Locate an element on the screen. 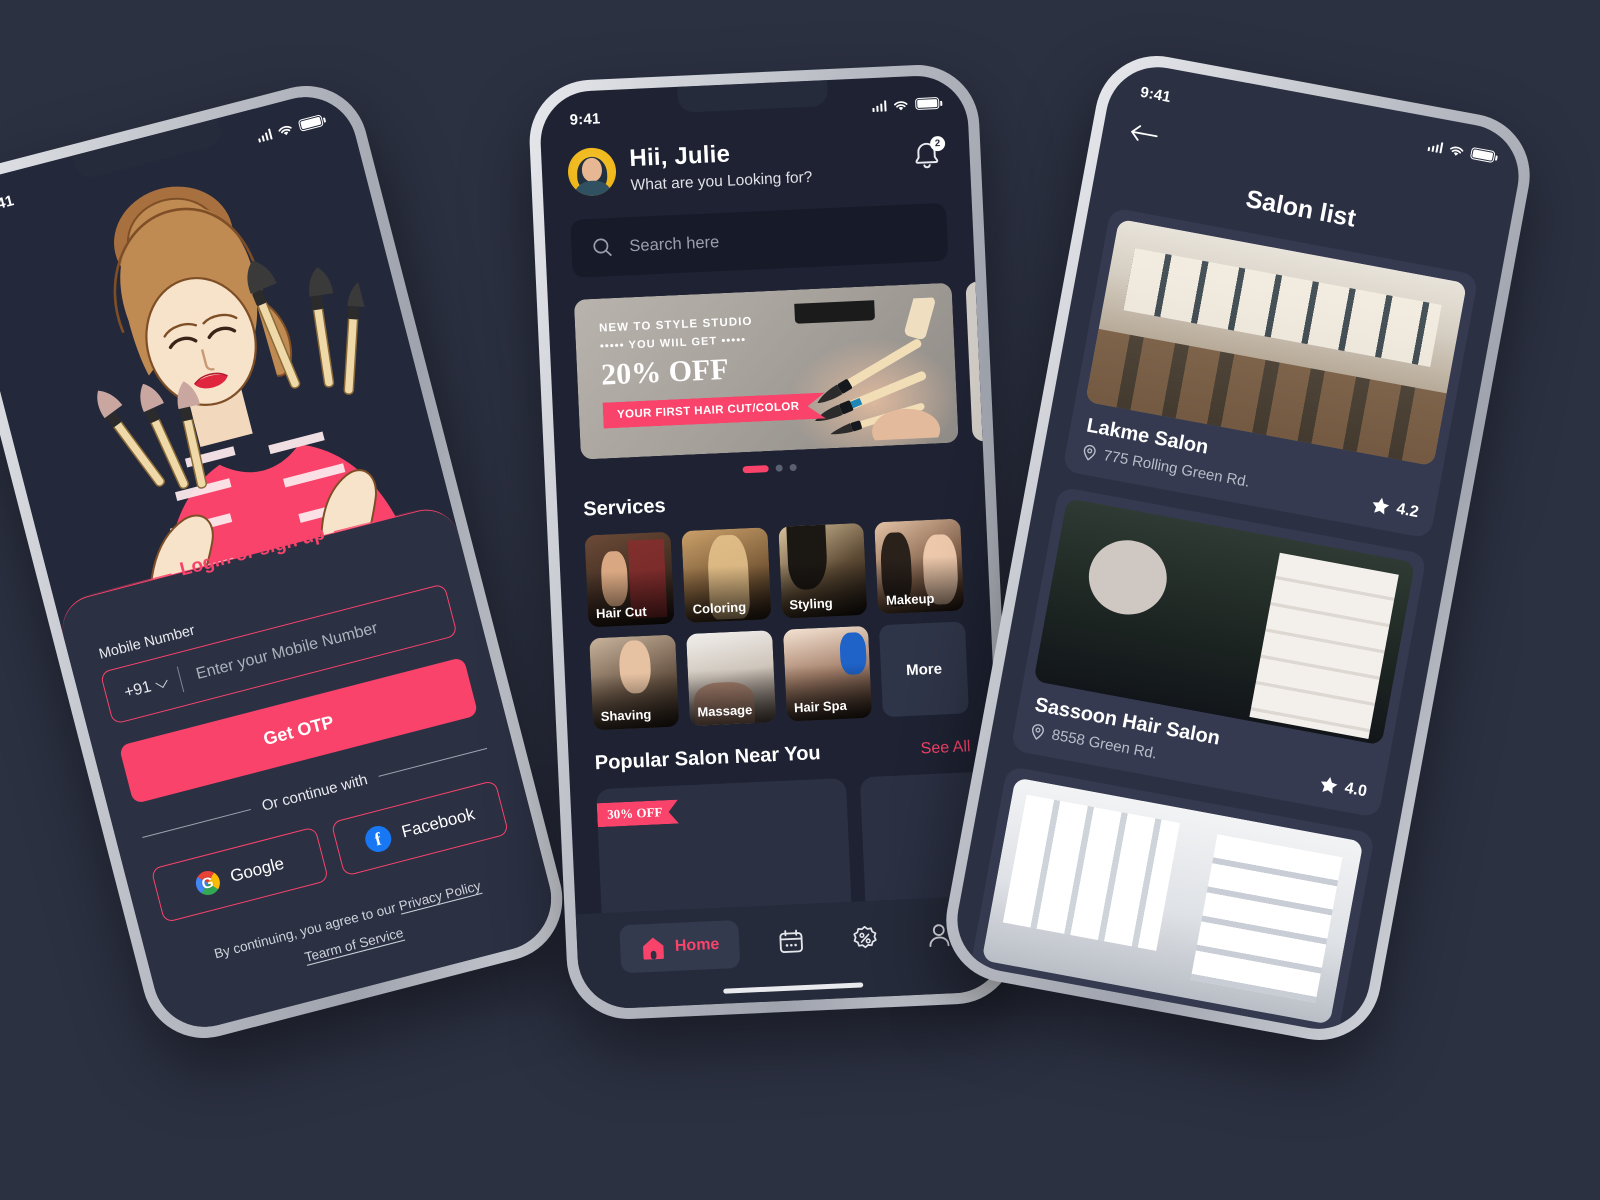 This screenshot has height=1200, width=1600. service-tile-hair-cut: Hair Cut is located at coordinates (629, 579).